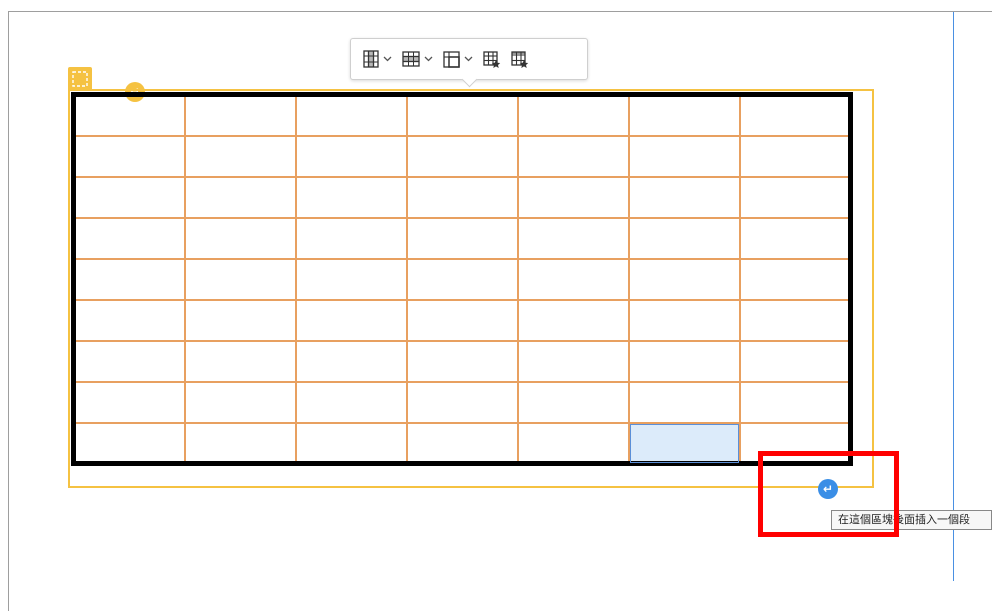 The width and height of the screenshot is (992, 611). I want to click on select-all-icon, so click(80, 79).